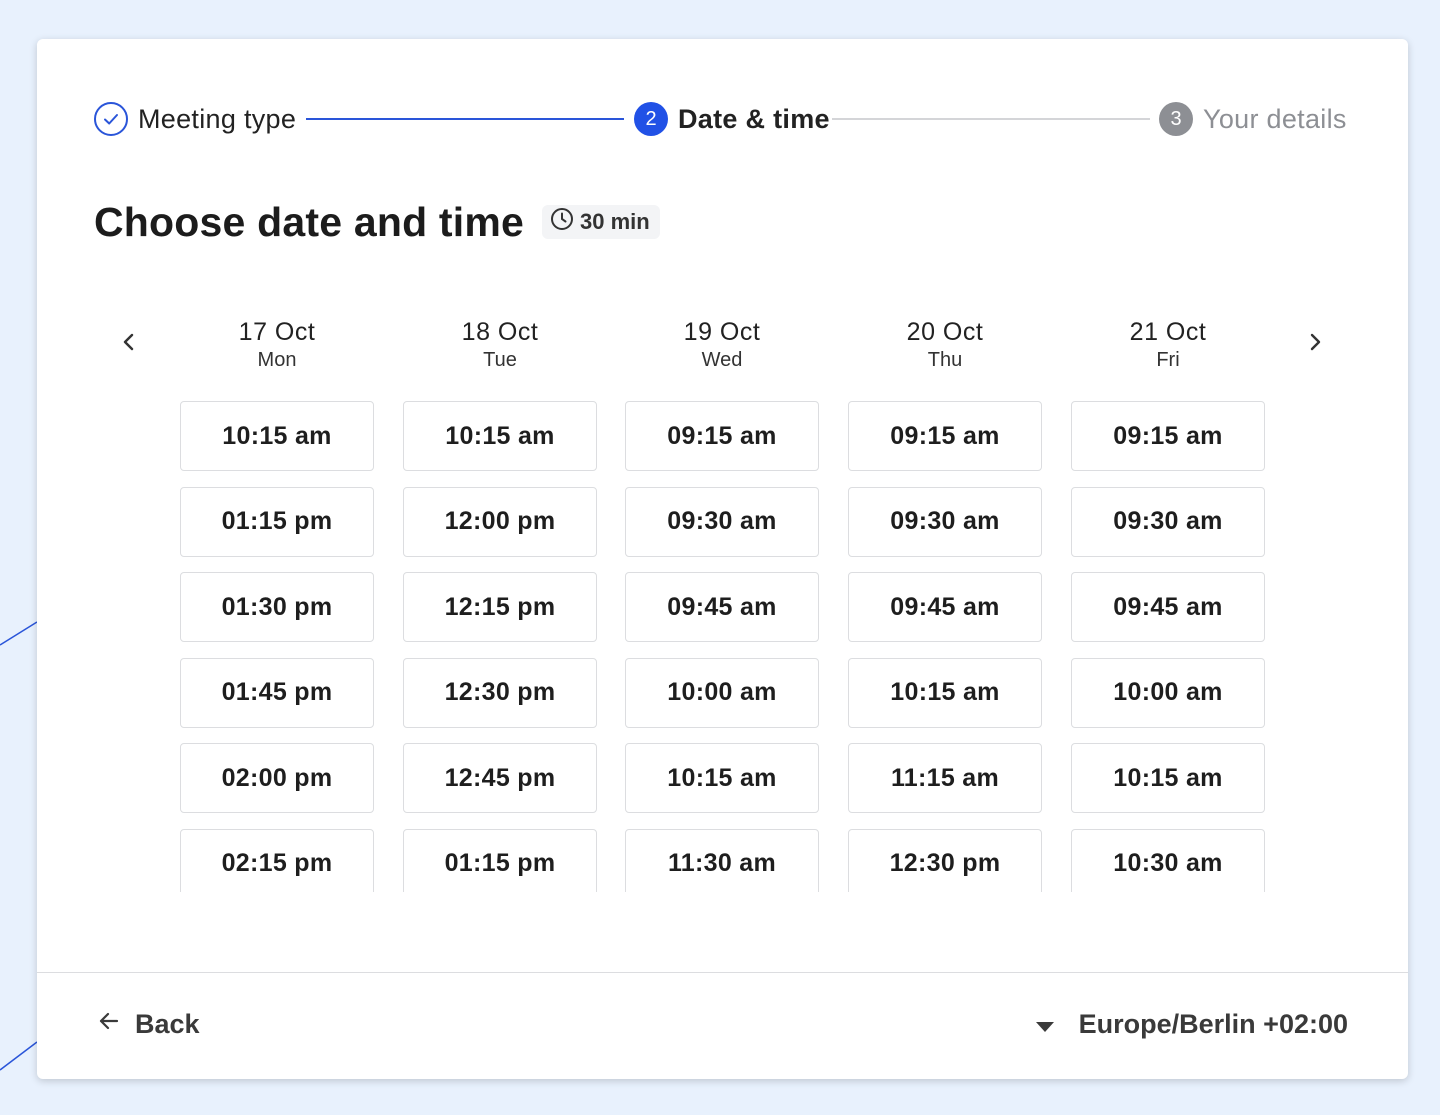  What do you see at coordinates (465, 119) in the screenshot?
I see `step-connector-completed` at bounding box center [465, 119].